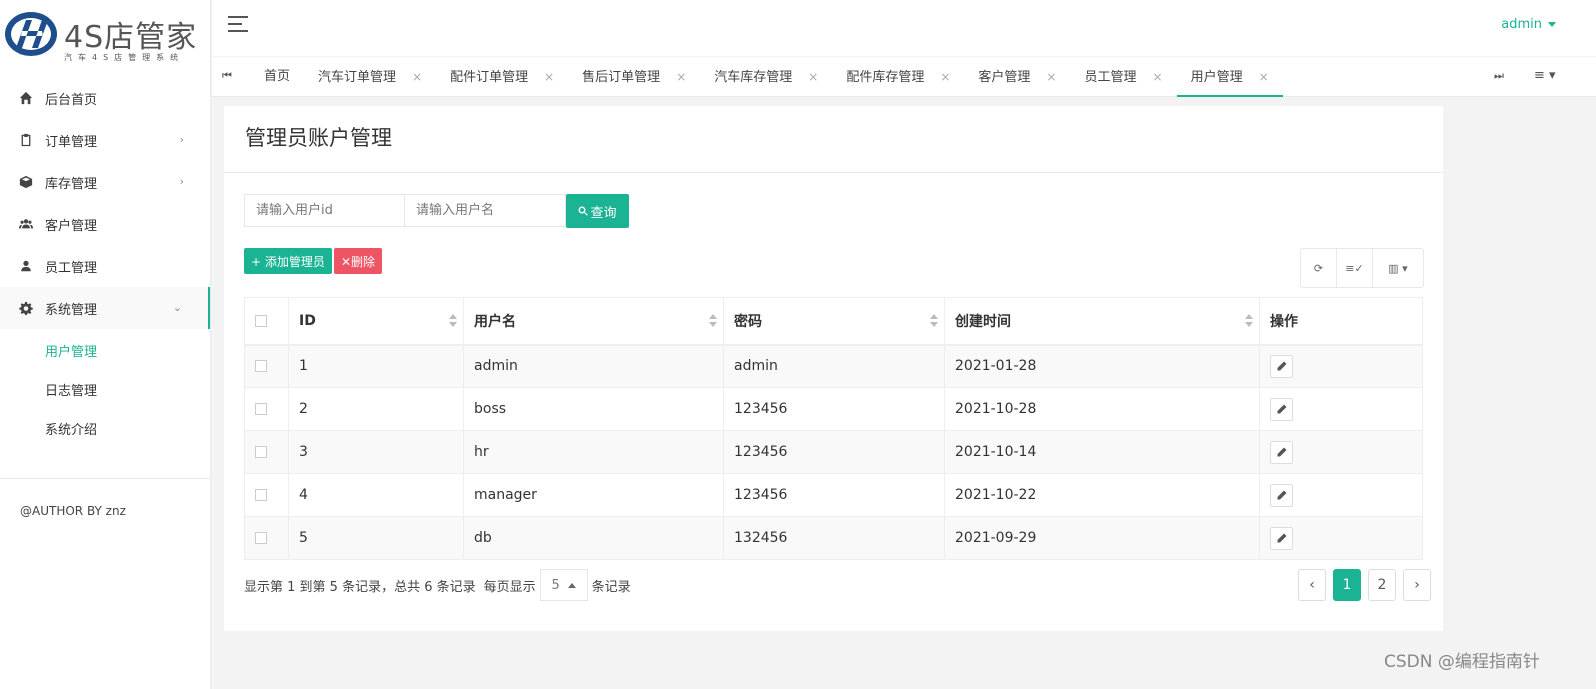 This screenshot has width=1596, height=689. What do you see at coordinates (26, 308) in the screenshot?
I see `gear-icon` at bounding box center [26, 308].